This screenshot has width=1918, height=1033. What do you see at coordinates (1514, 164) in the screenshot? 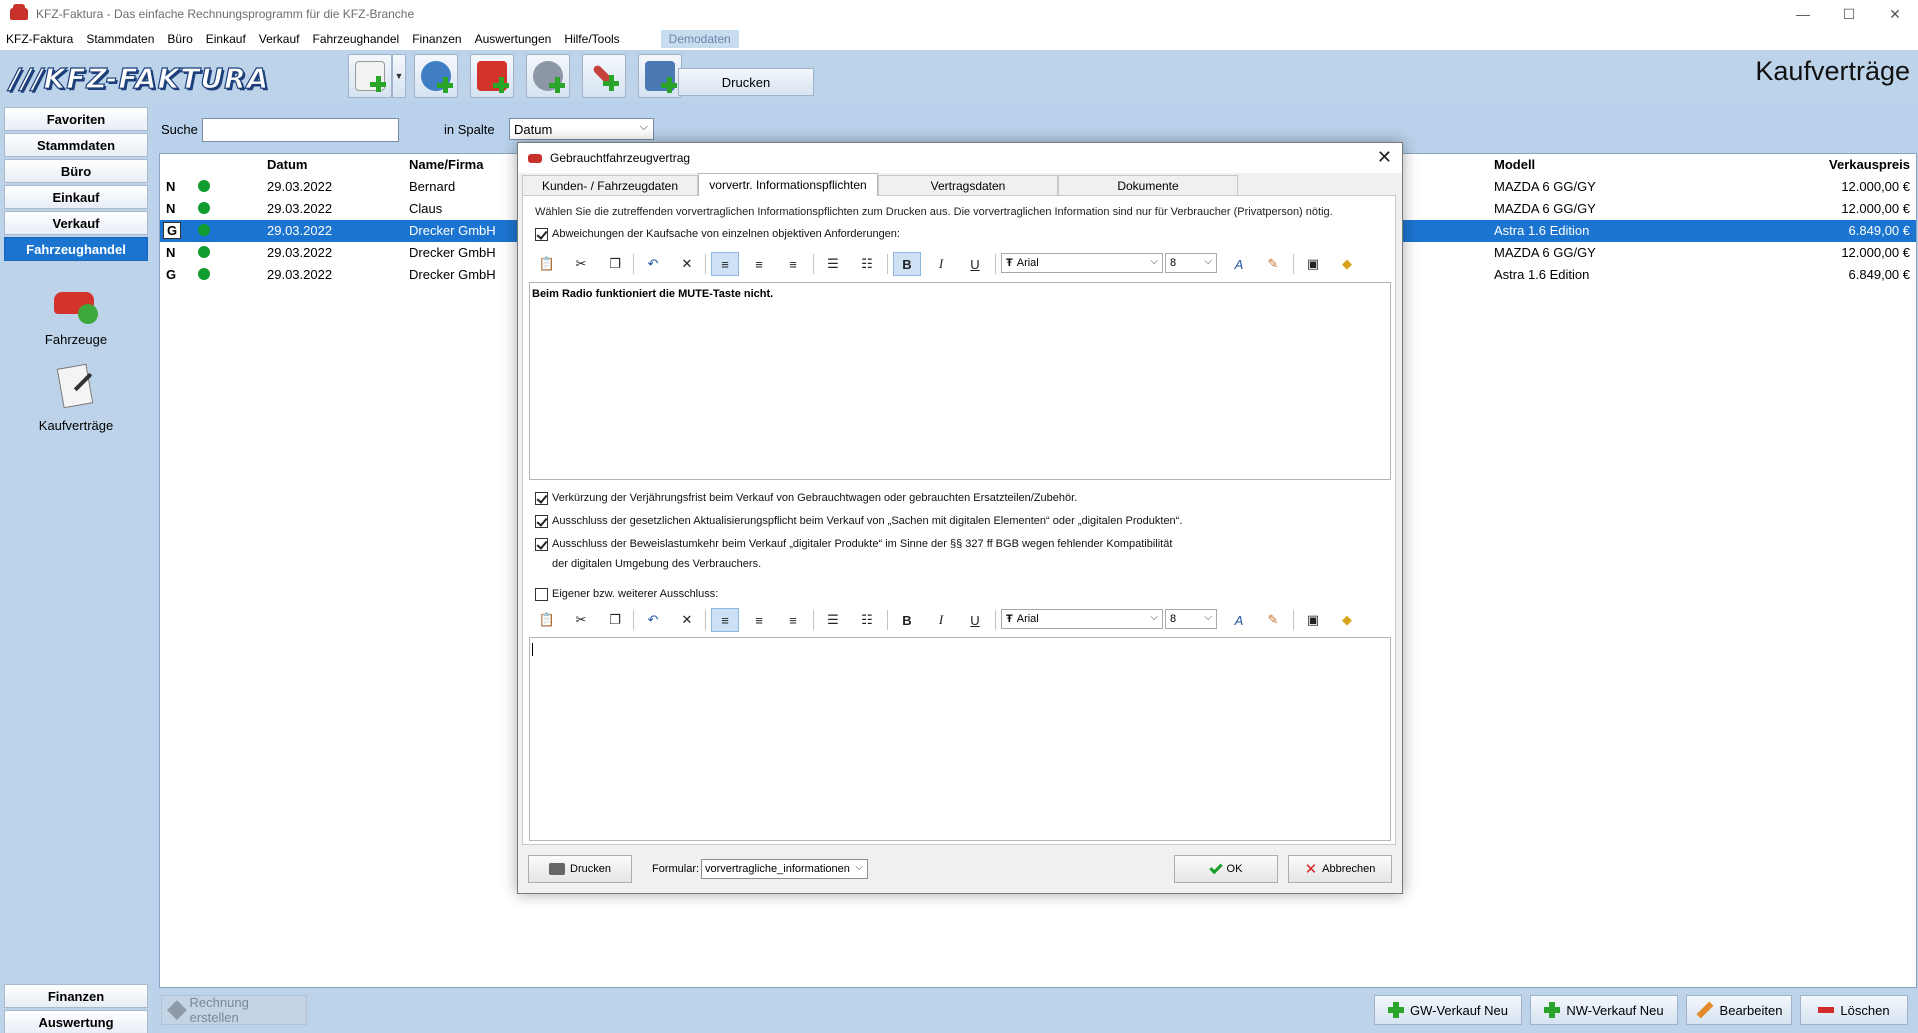
I see `header-model: Modell` at bounding box center [1514, 164].